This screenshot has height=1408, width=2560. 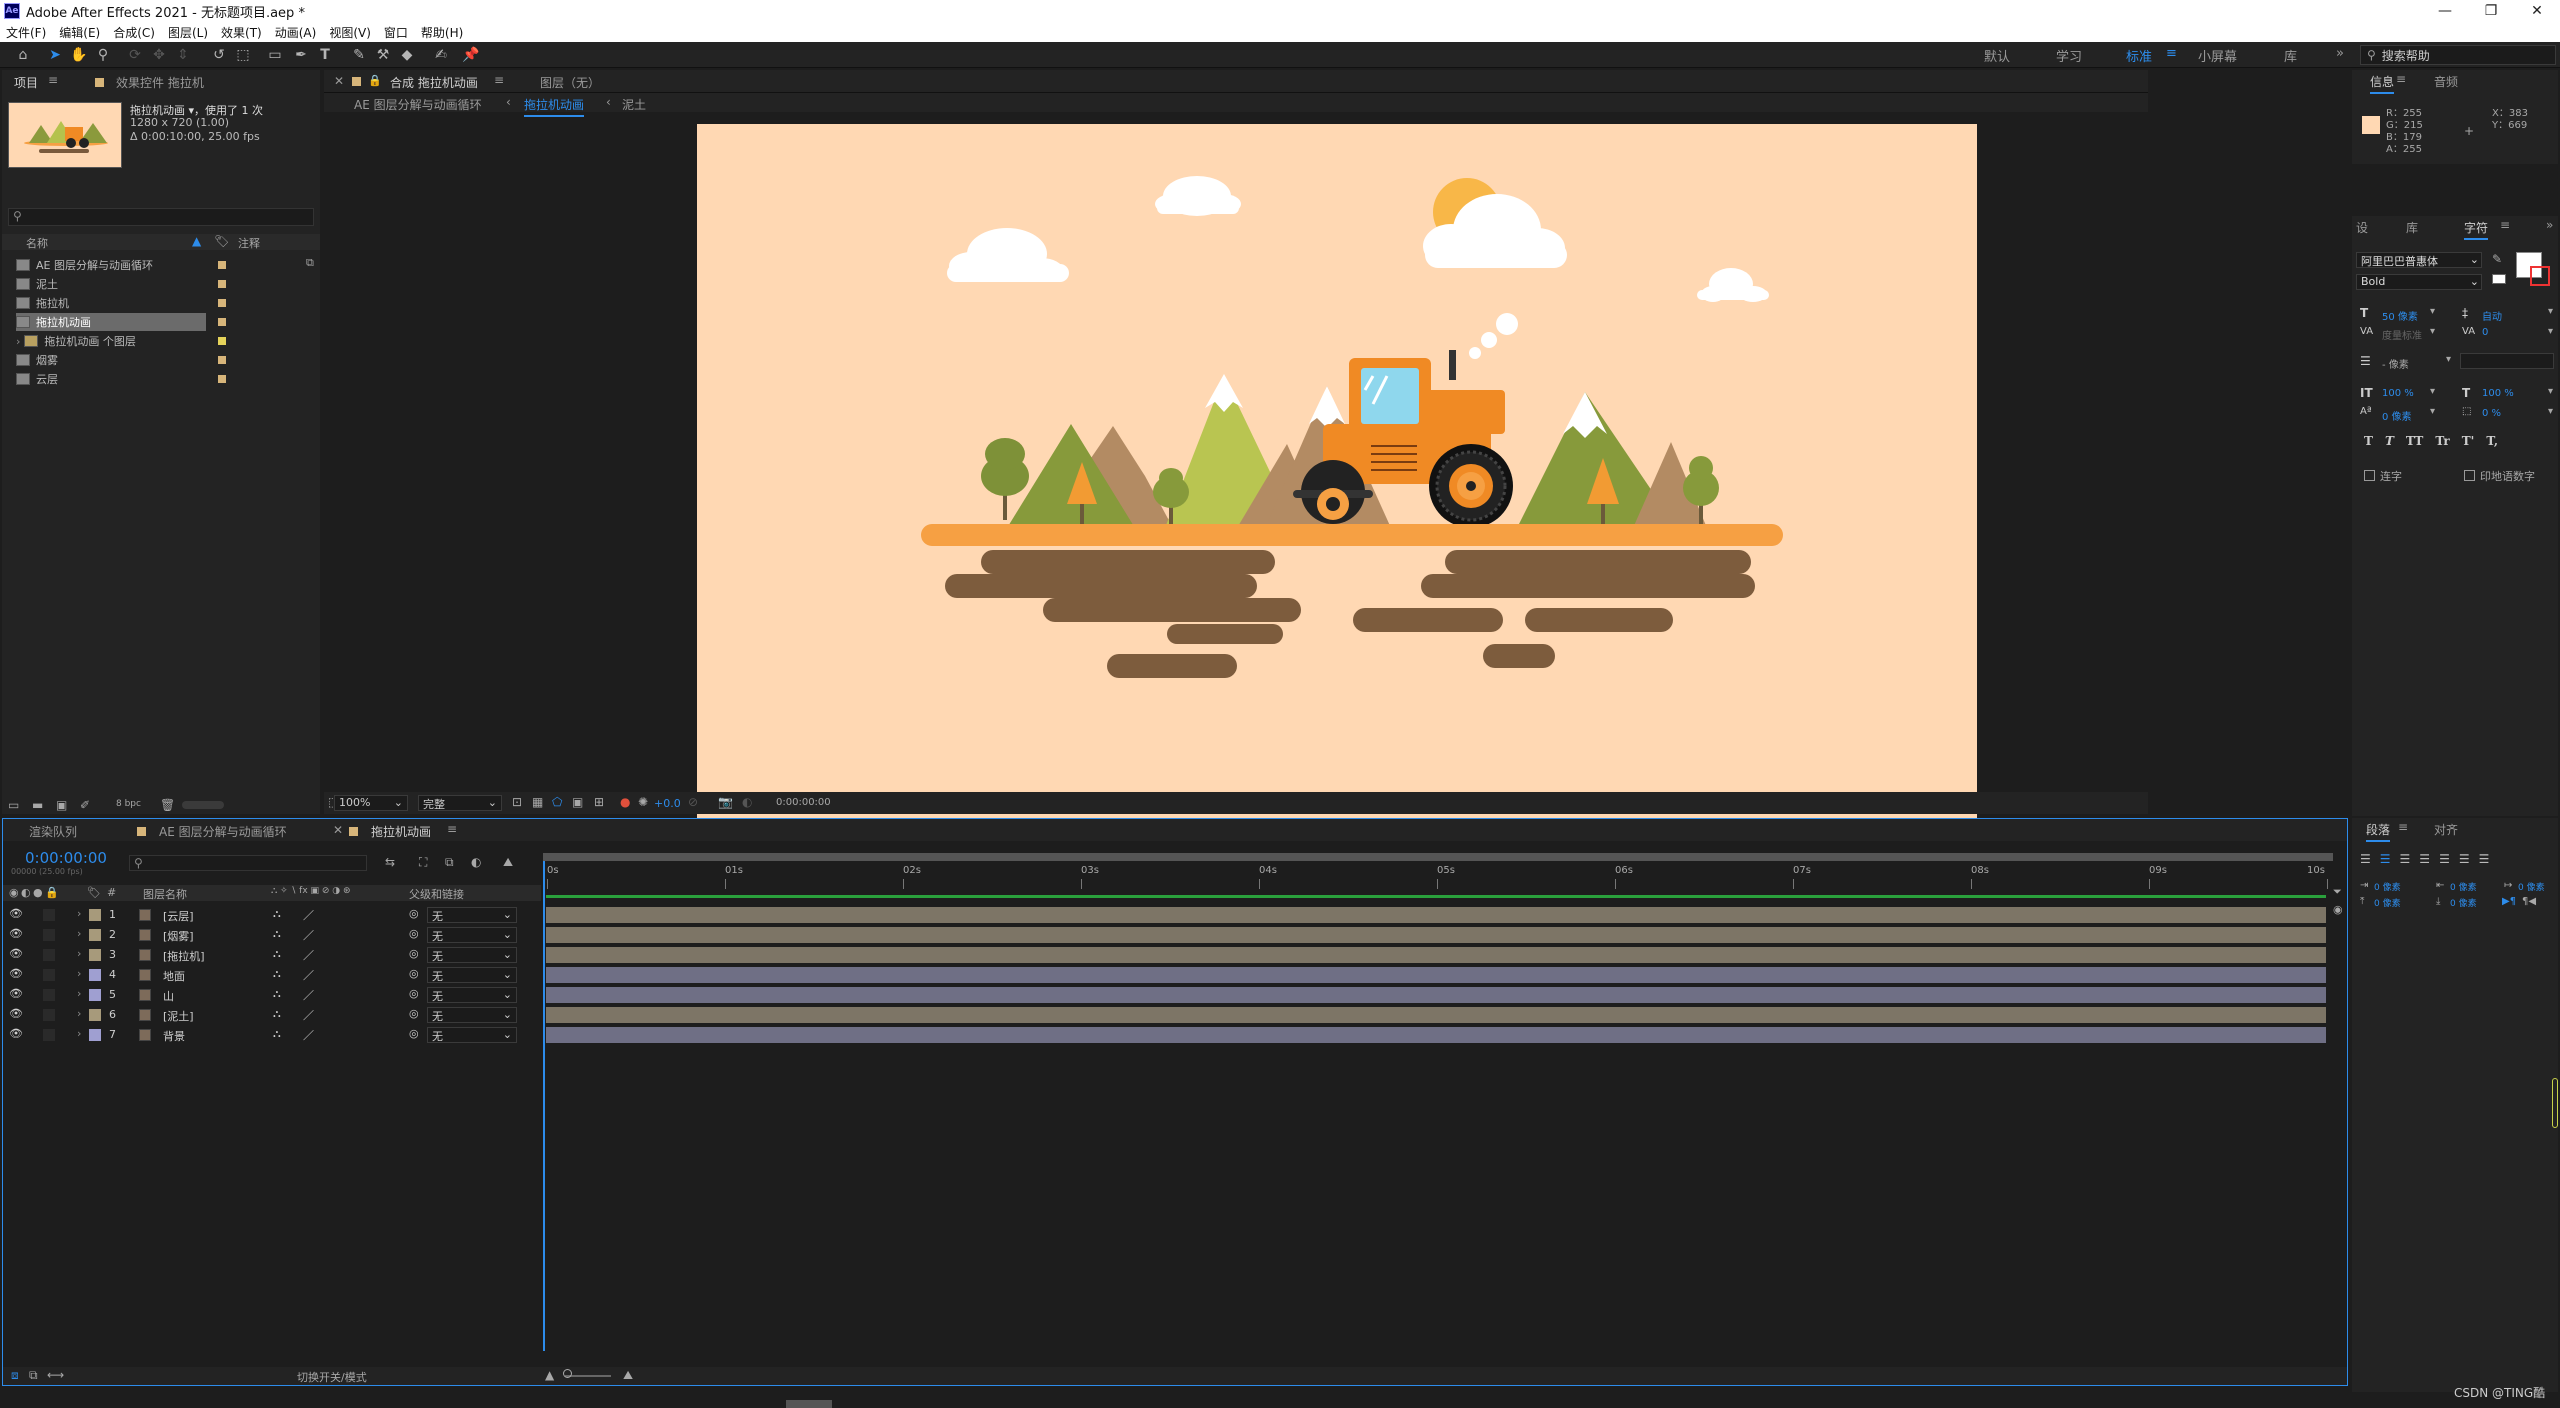 What do you see at coordinates (2491, 413) in the screenshot?
I see `tsume-value: 0 %` at bounding box center [2491, 413].